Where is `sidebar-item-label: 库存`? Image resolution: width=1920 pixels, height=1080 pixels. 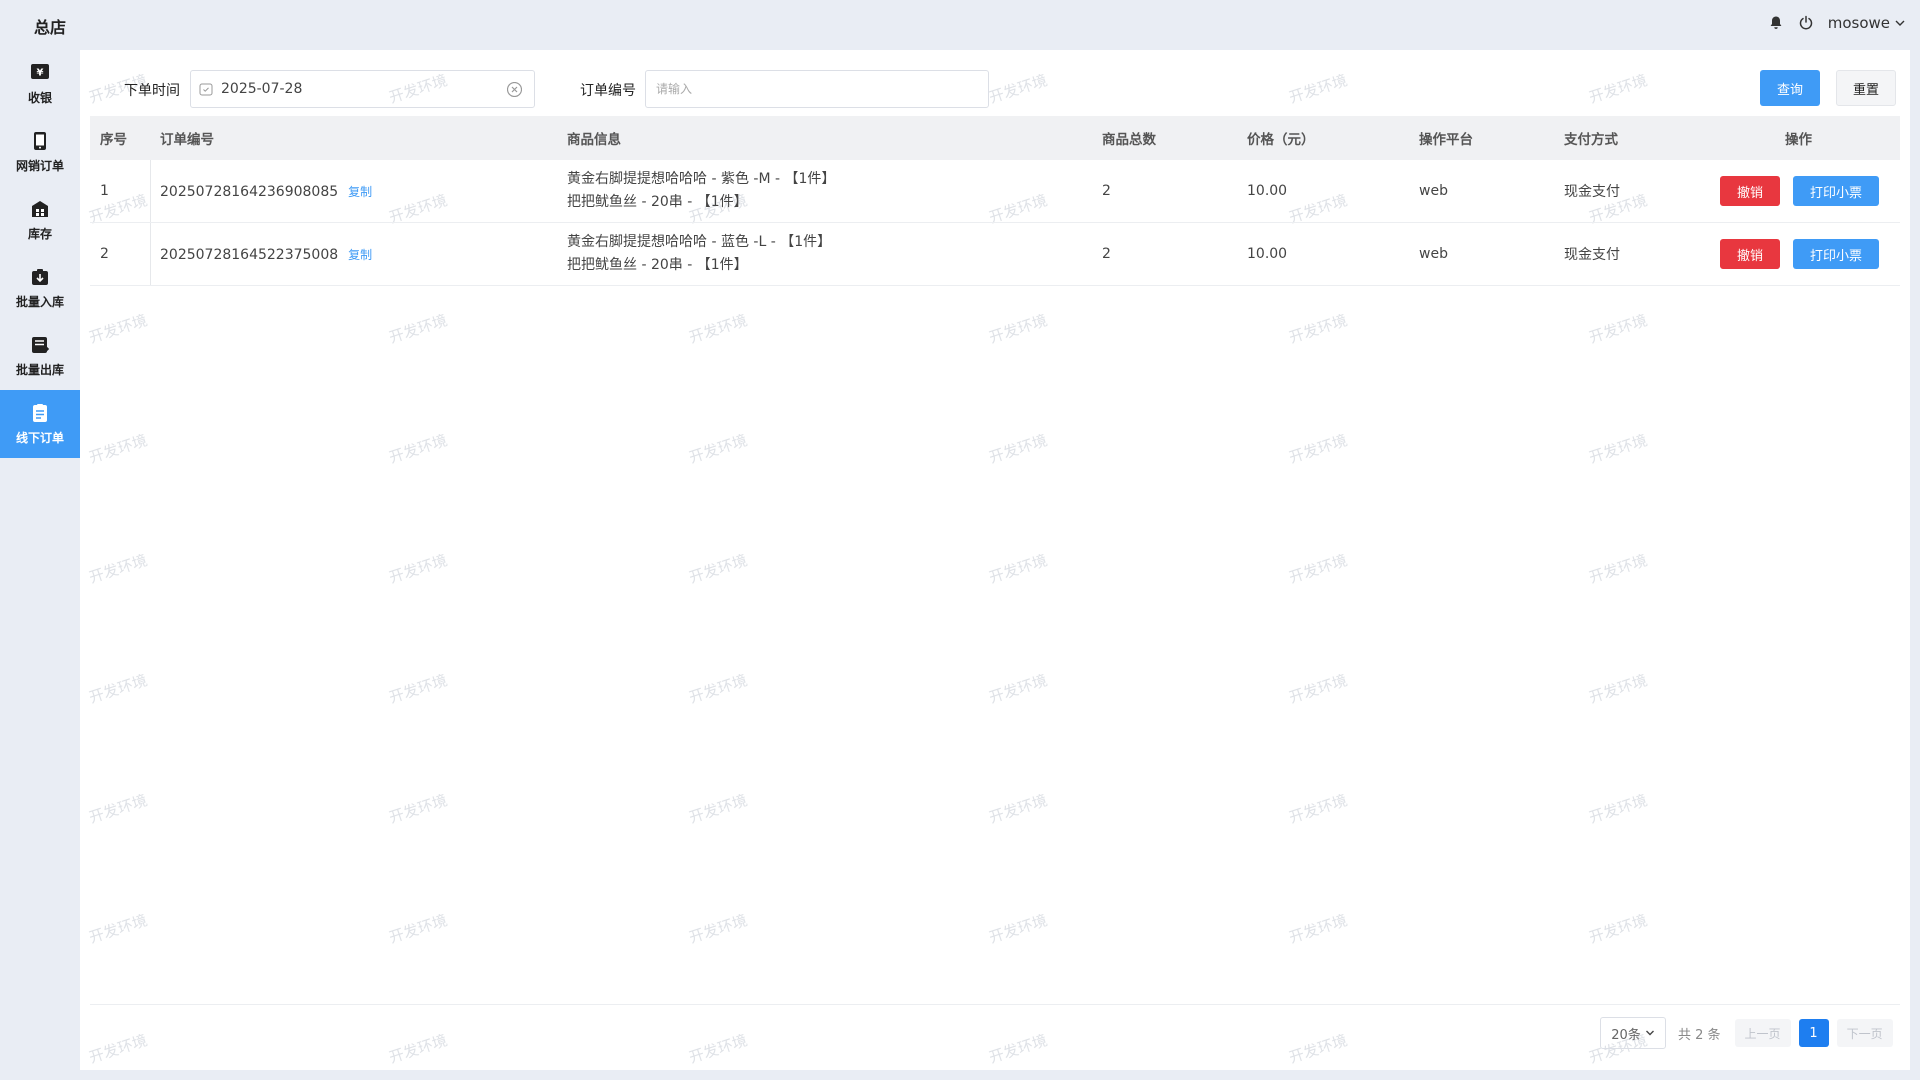 sidebar-item-label: 库存 is located at coordinates (39, 233).